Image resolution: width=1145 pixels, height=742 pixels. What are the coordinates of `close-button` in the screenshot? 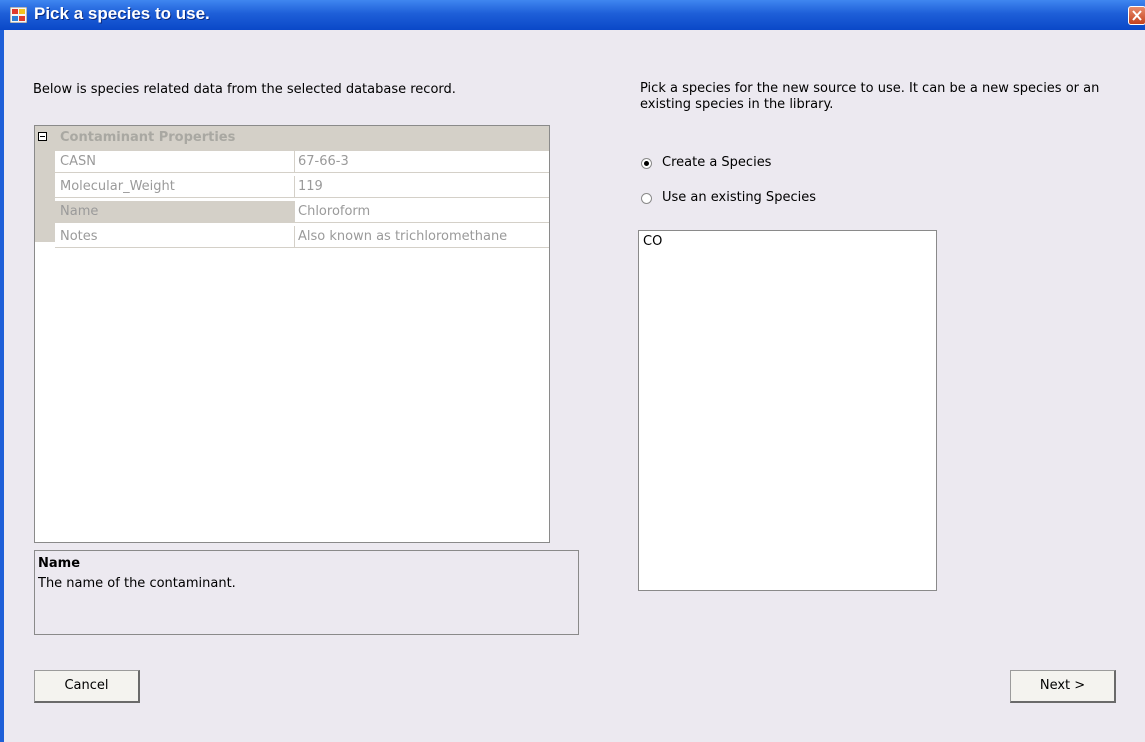 It's located at (1136, 15).